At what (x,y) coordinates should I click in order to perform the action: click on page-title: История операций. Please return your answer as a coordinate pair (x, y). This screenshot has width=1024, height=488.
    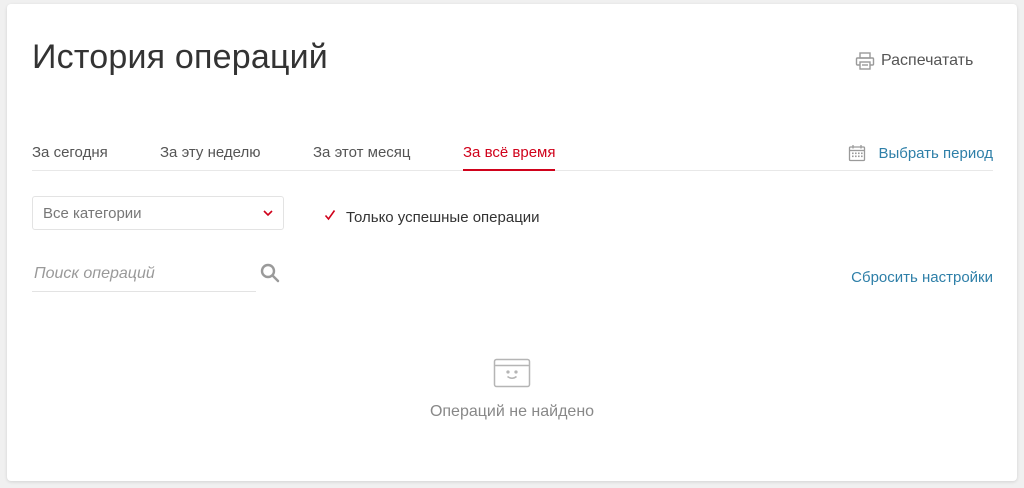
    Looking at the image, I should click on (180, 57).